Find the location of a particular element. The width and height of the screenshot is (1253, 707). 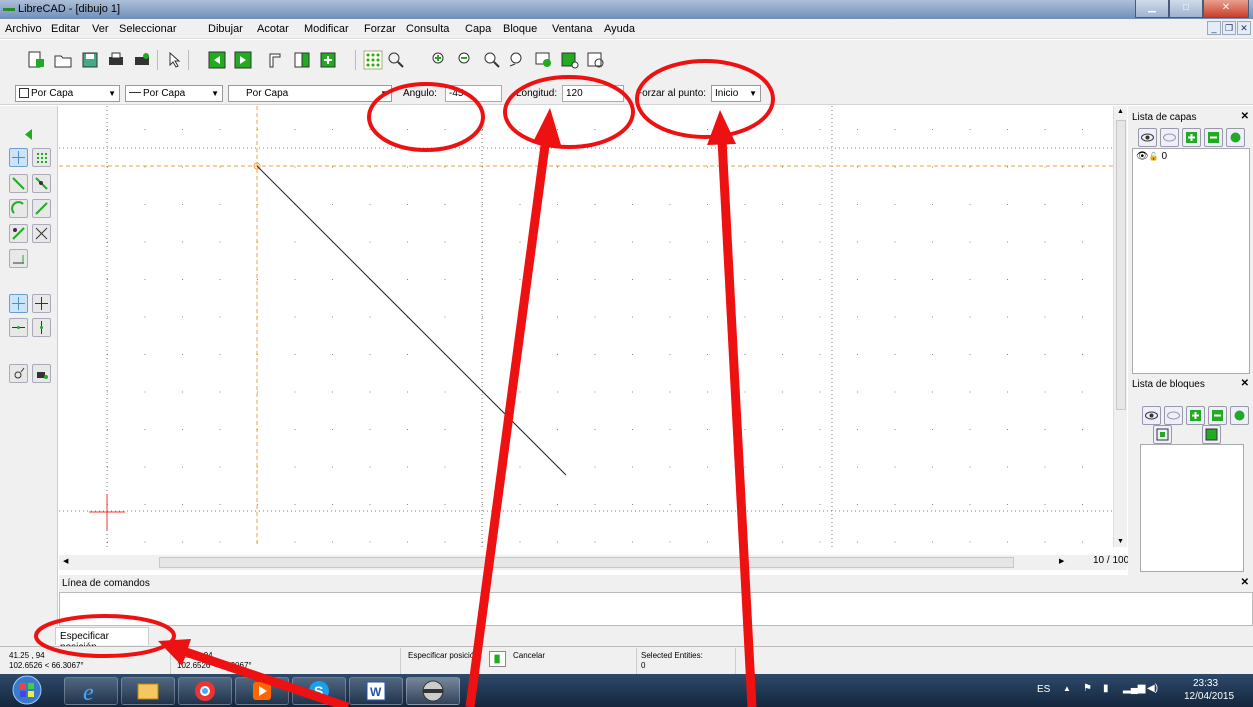

menu-modificar: Modificar is located at coordinates (326, 29).